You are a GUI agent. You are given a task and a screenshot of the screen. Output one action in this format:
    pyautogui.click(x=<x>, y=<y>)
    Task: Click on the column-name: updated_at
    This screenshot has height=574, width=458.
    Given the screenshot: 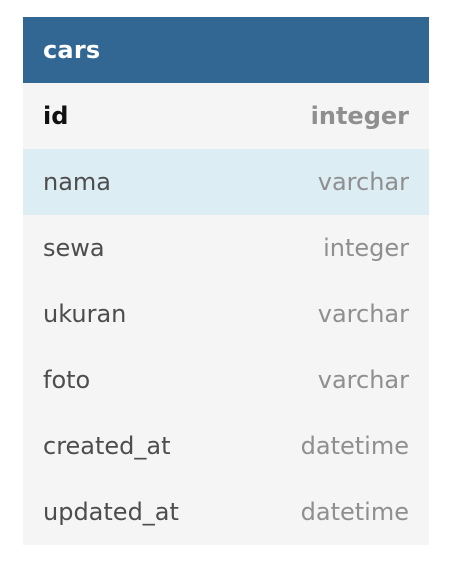 What is the action you would take?
    pyautogui.click(x=111, y=512)
    